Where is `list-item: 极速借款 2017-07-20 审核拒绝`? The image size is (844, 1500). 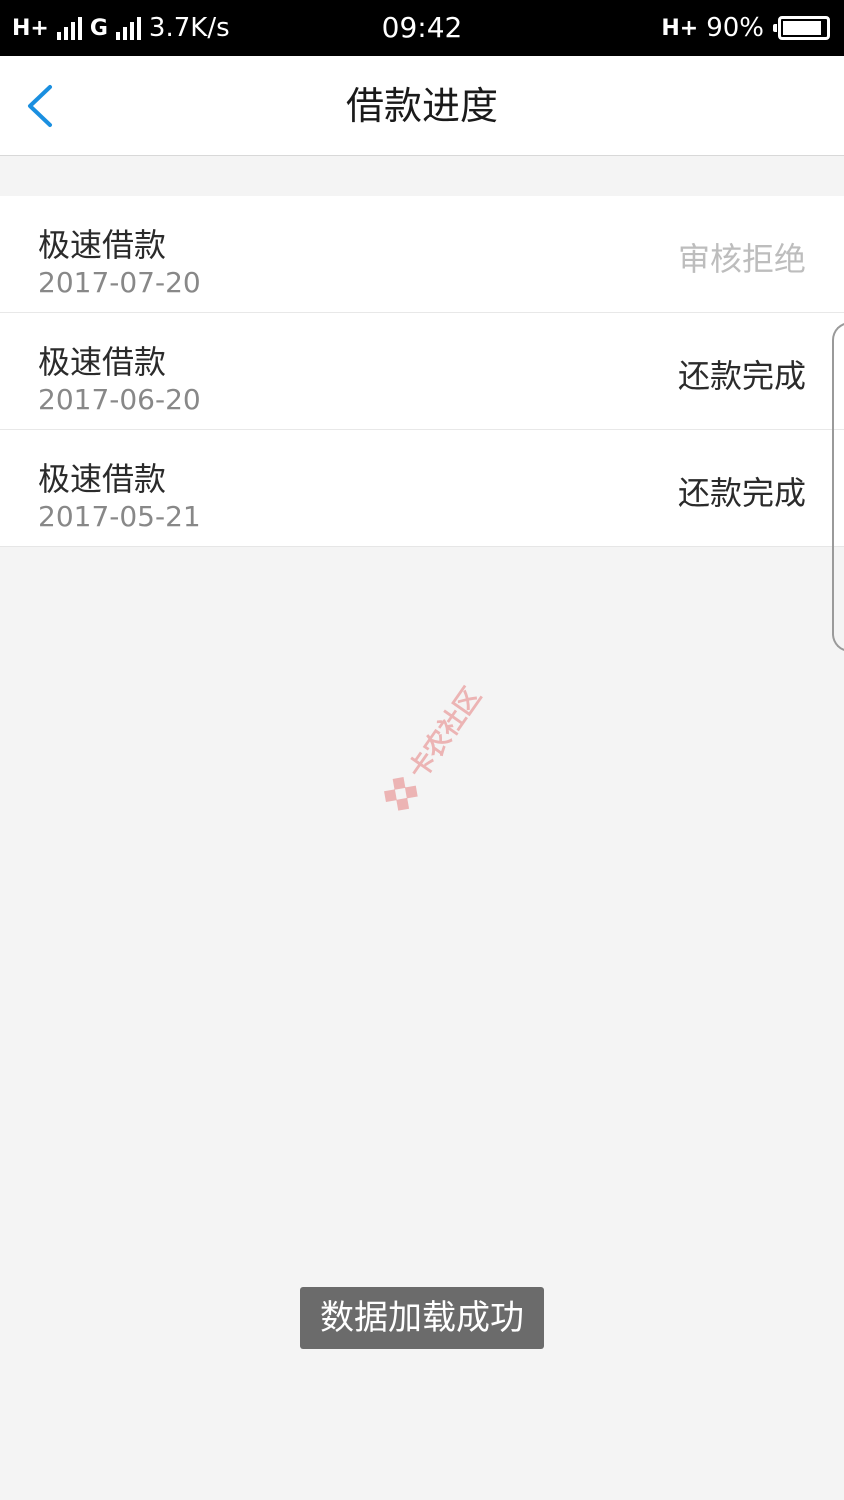
list-item: 极速借款 2017-07-20 审核拒绝 is located at coordinates (422, 254).